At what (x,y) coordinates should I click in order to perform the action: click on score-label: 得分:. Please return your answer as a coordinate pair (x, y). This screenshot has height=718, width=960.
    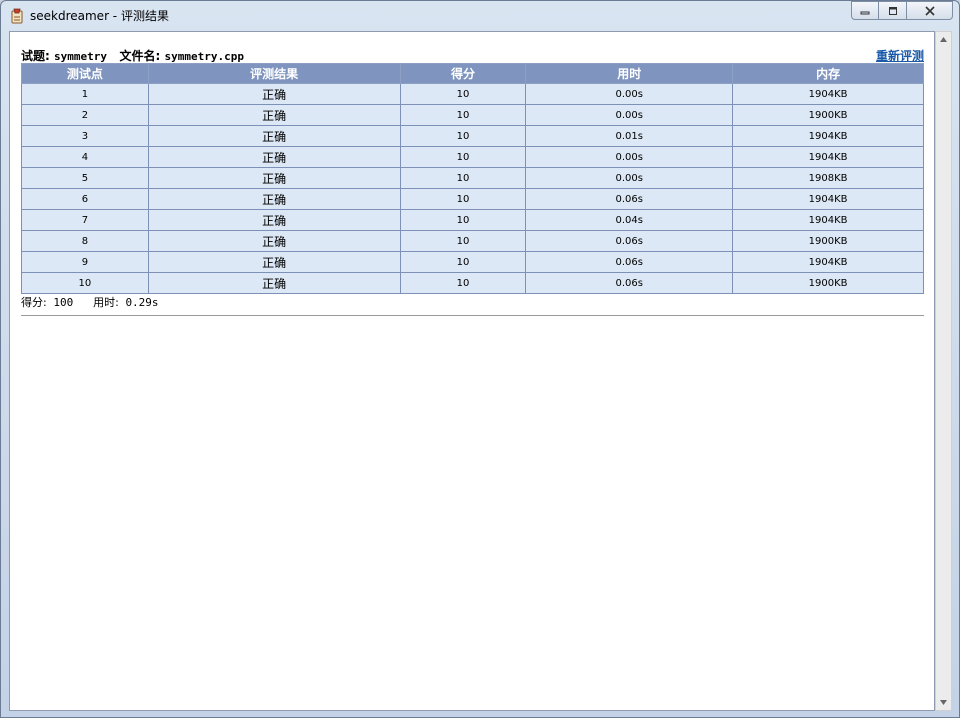
    Looking at the image, I should click on (34, 302).